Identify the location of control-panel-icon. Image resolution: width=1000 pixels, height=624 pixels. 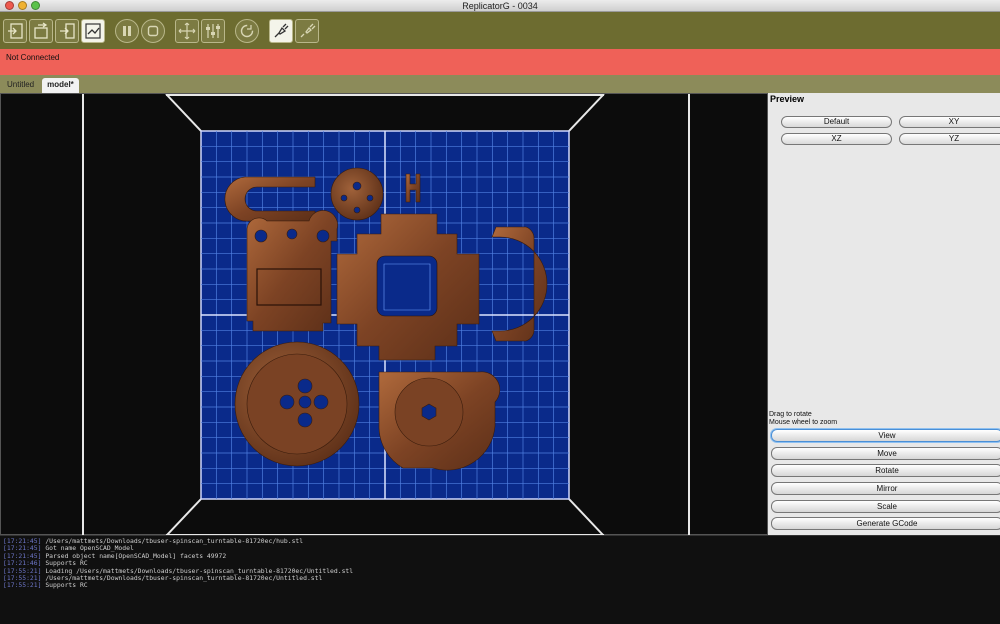
(187, 30).